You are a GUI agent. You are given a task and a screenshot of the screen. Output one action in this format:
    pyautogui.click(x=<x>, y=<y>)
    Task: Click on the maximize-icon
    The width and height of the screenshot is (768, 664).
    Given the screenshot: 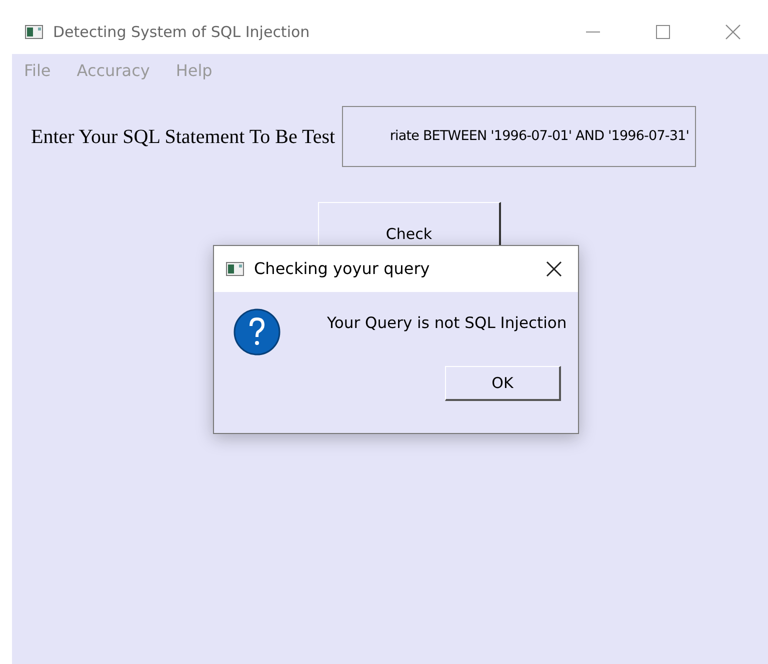 What is the action you would take?
    pyautogui.click(x=663, y=32)
    